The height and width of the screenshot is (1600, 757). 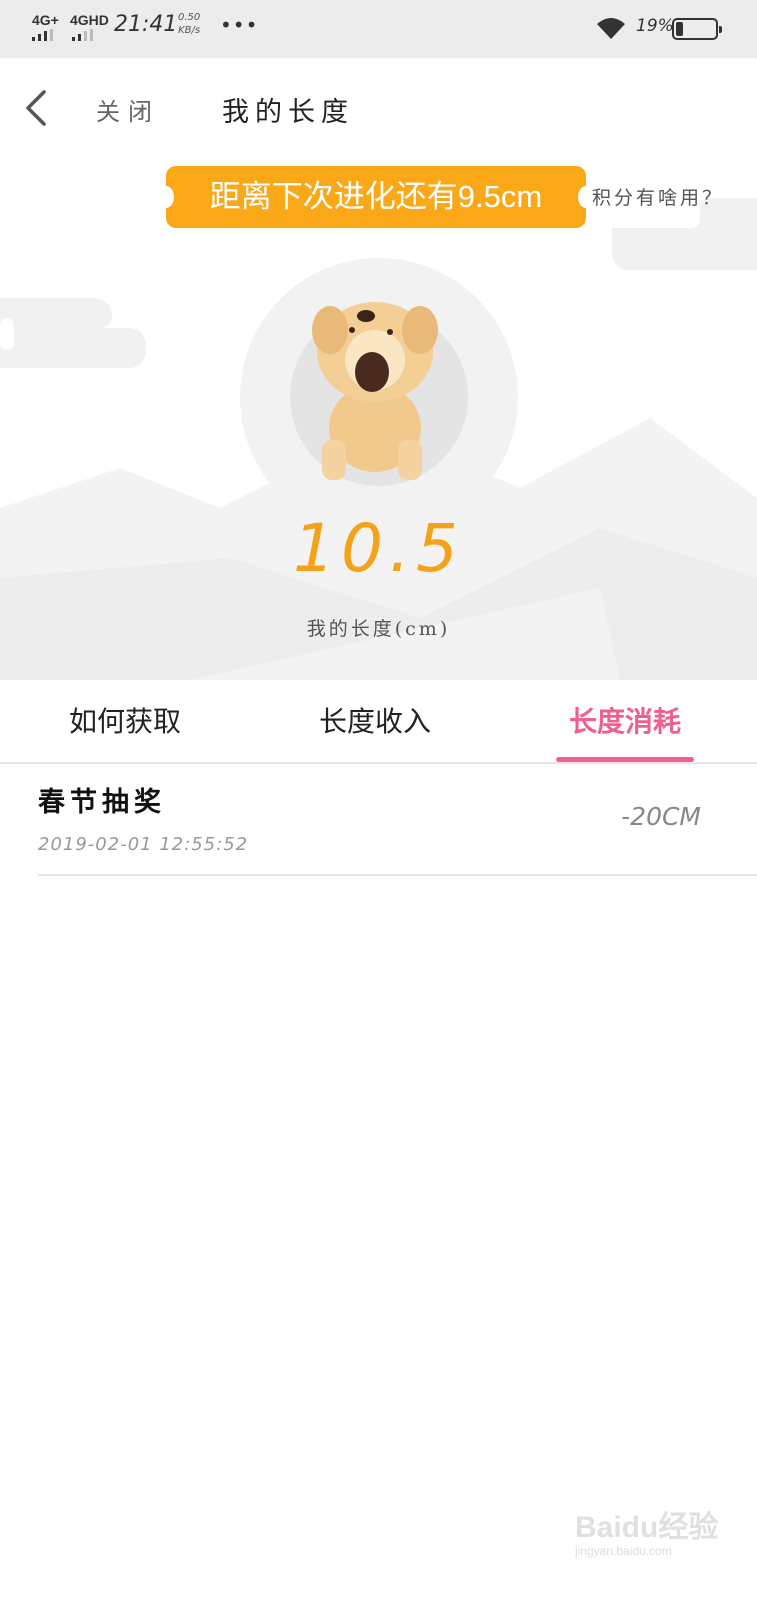 I want to click on active-tab-indicator, so click(x=625, y=759).